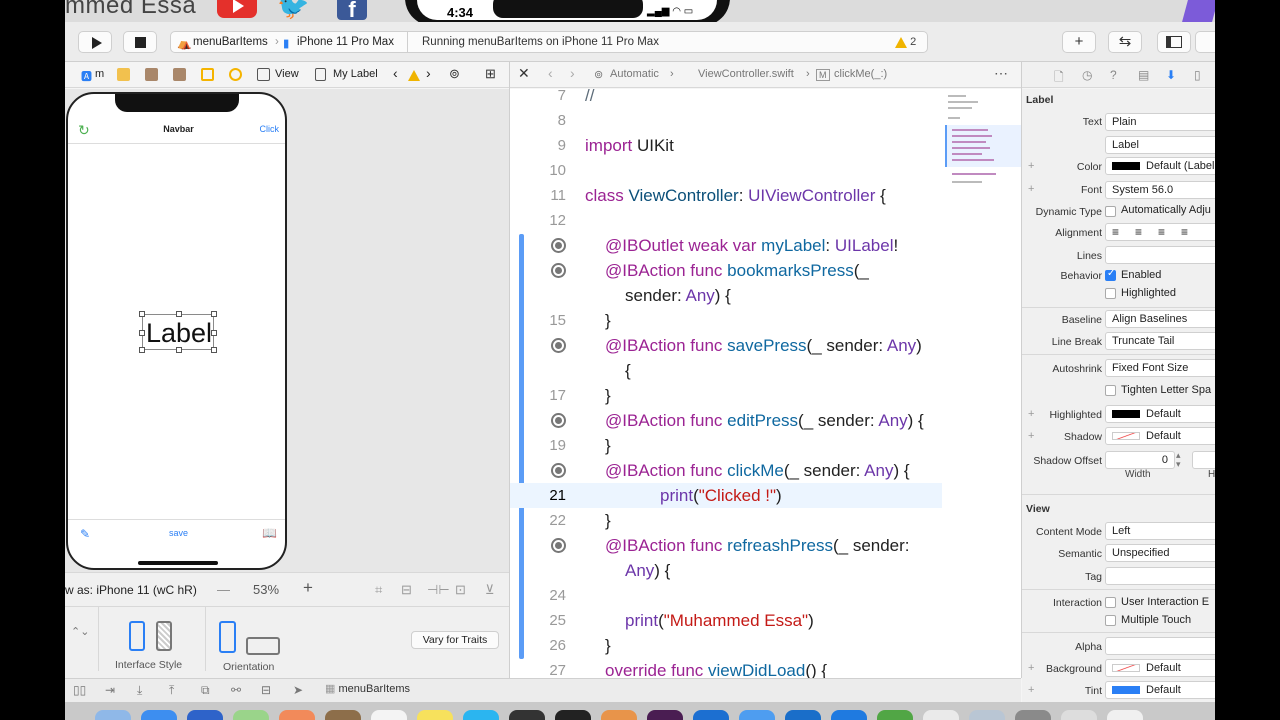 The image size is (1280, 720). What do you see at coordinates (727, 668) in the screenshot?
I see `code-line: 27 override func viewDidLoad() {` at bounding box center [727, 668].